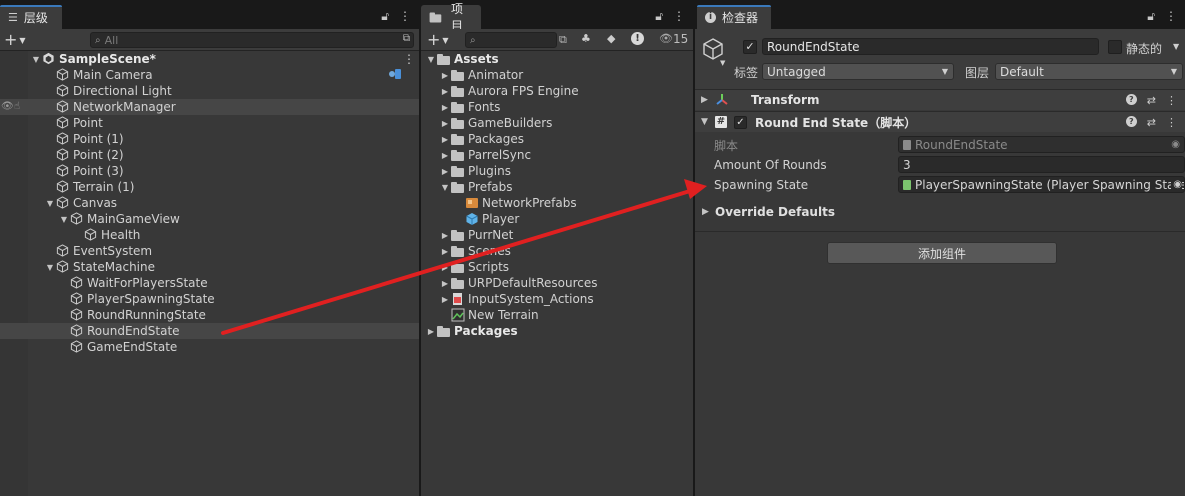 This screenshot has height=496, width=1185. What do you see at coordinates (734, 17) in the screenshot?
I see `tab-inspector: i 检查器` at bounding box center [734, 17].